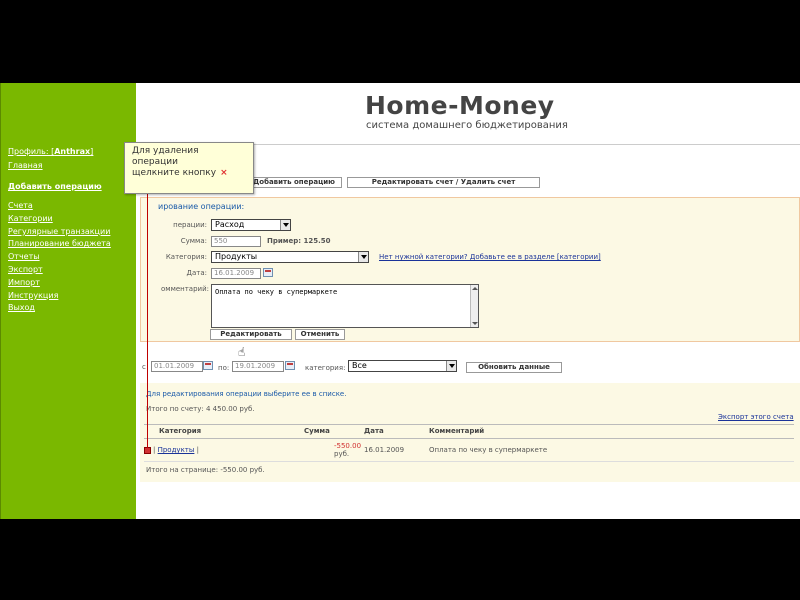 Image resolution: width=800 pixels, height=600 pixels. Describe the element at coordinates (25, 165) in the screenshot. I see `sidebar-item-home: Главная` at that location.